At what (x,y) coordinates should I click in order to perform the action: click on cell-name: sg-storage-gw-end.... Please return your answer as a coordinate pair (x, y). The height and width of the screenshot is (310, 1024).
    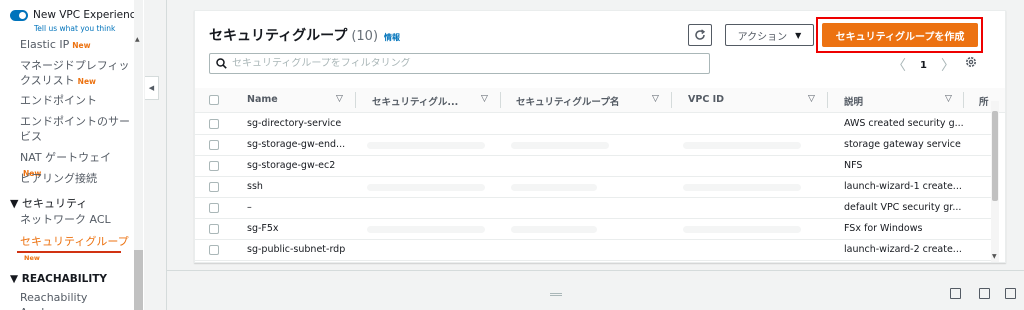
    Looking at the image, I should click on (296, 144).